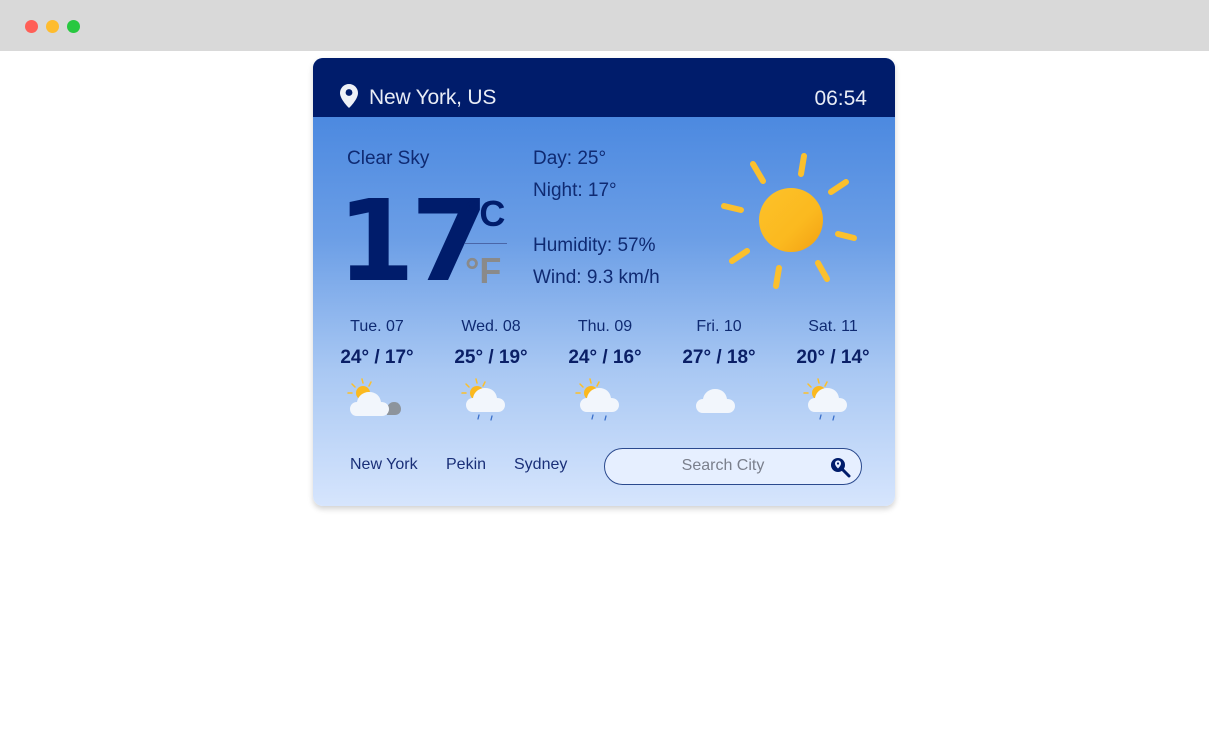 The height and width of the screenshot is (731, 1209). Describe the element at coordinates (719, 326) in the screenshot. I see `forecast-day-label: Fri. 10` at that location.